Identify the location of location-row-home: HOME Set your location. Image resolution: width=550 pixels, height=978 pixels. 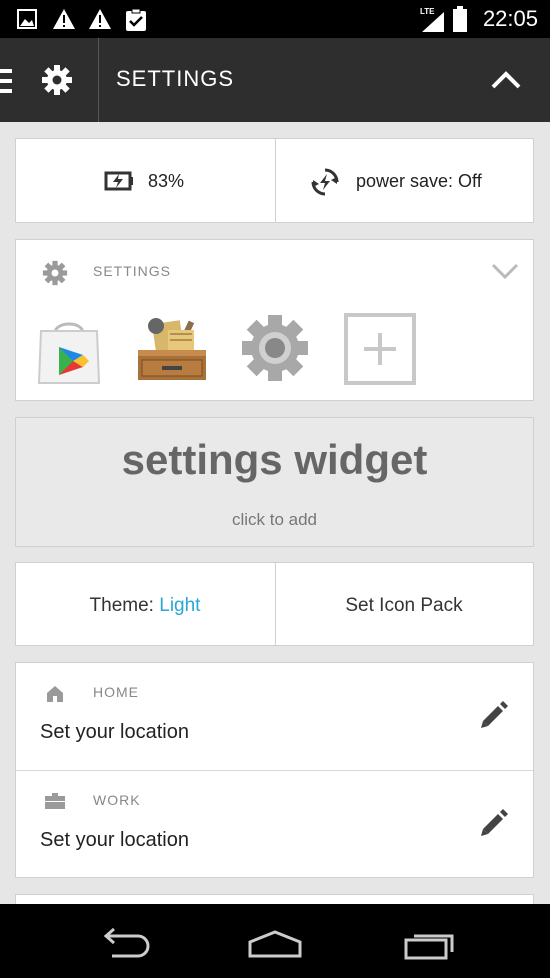
(274, 717).